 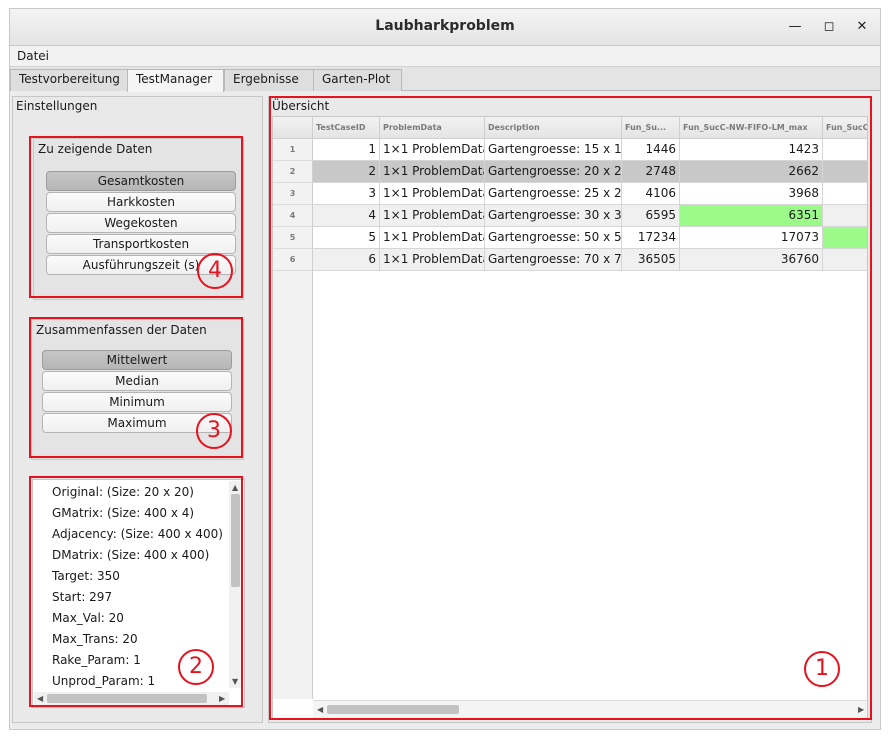 I want to click on row-number: 6, so click(x=293, y=260).